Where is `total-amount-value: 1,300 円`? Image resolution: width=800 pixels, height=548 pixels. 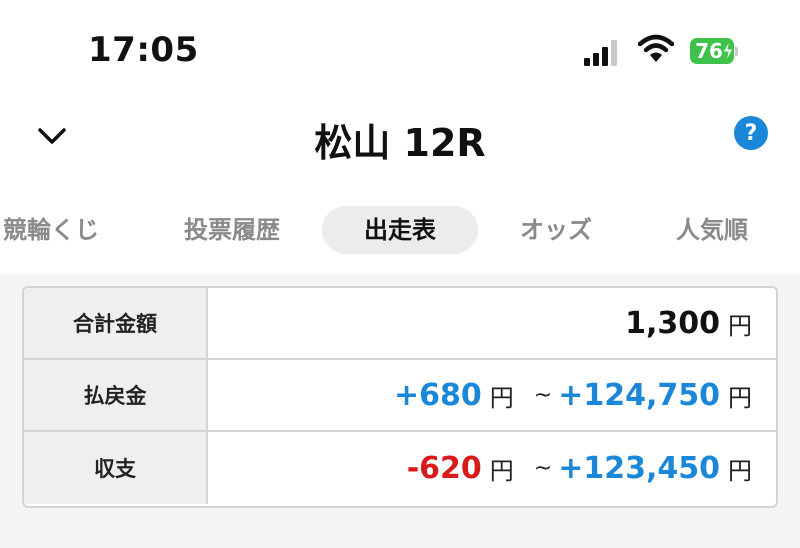
total-amount-value: 1,300 円 is located at coordinates (688, 323).